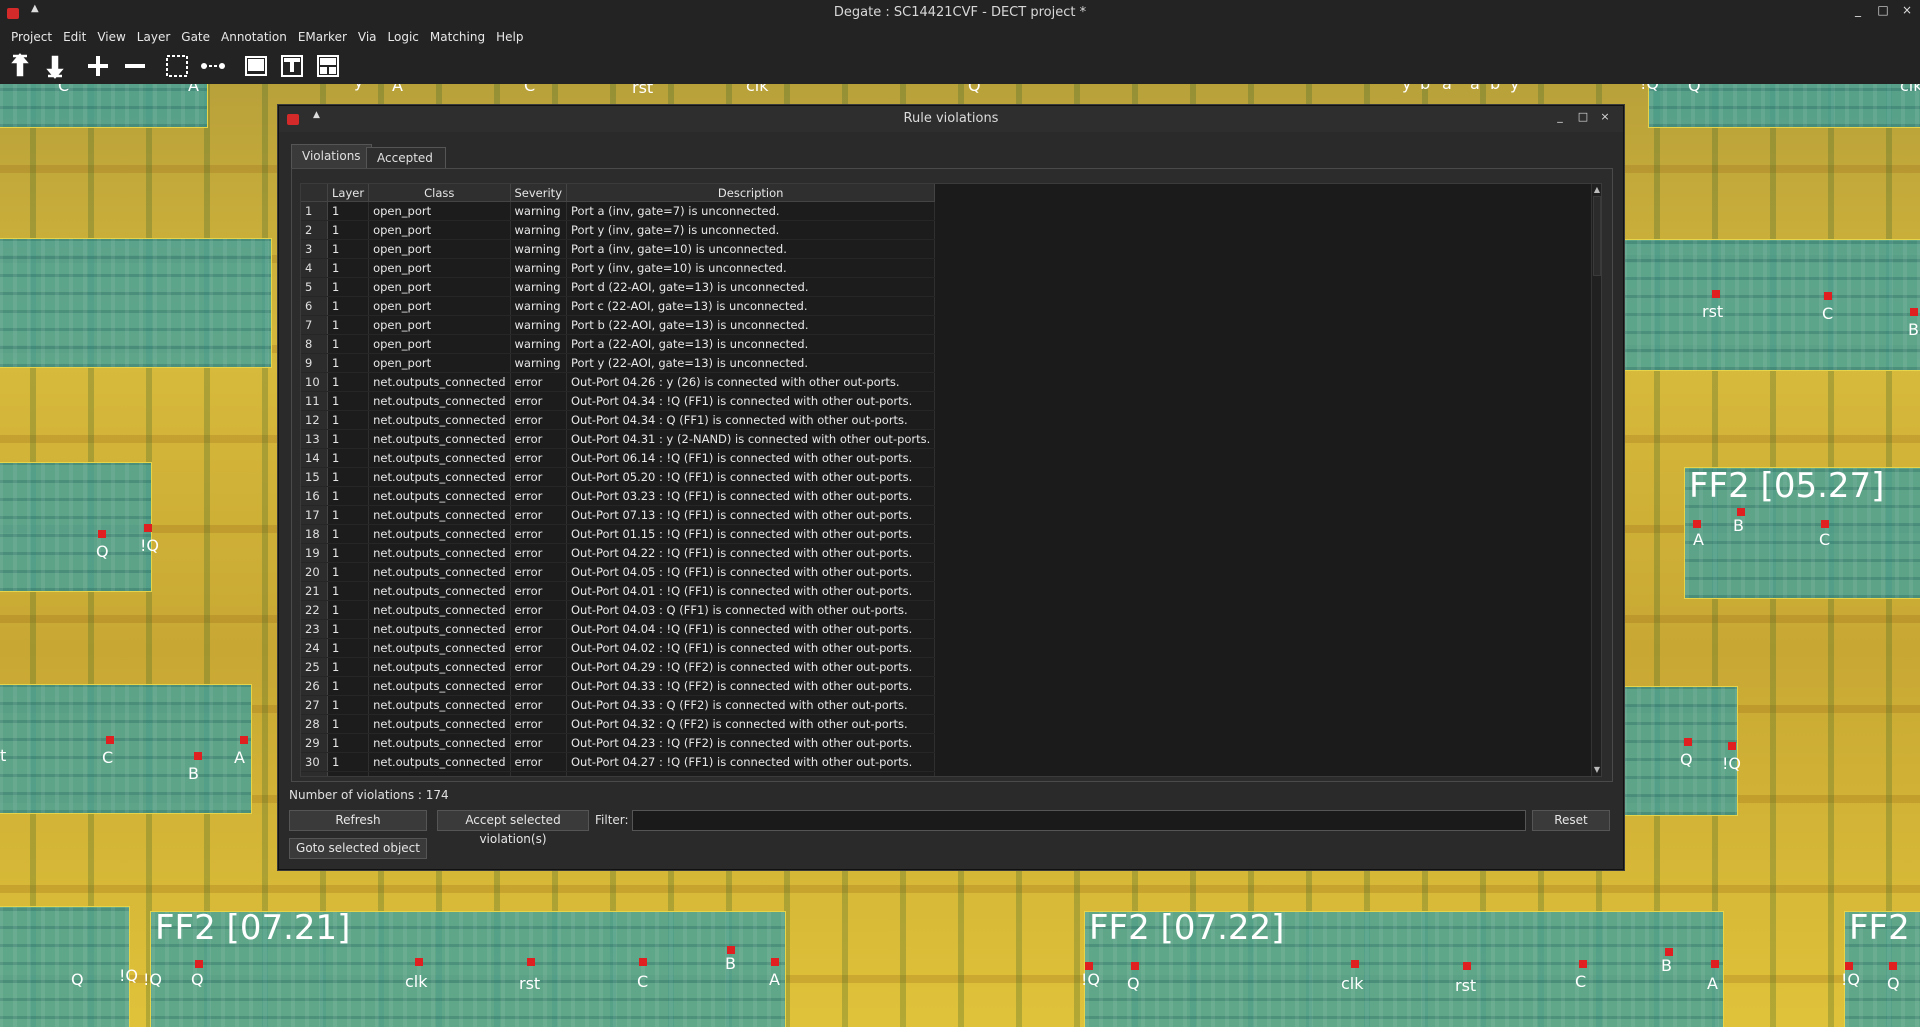  I want to click on gate-cell: FF2 [05.27] A B C, so click(1802, 532).